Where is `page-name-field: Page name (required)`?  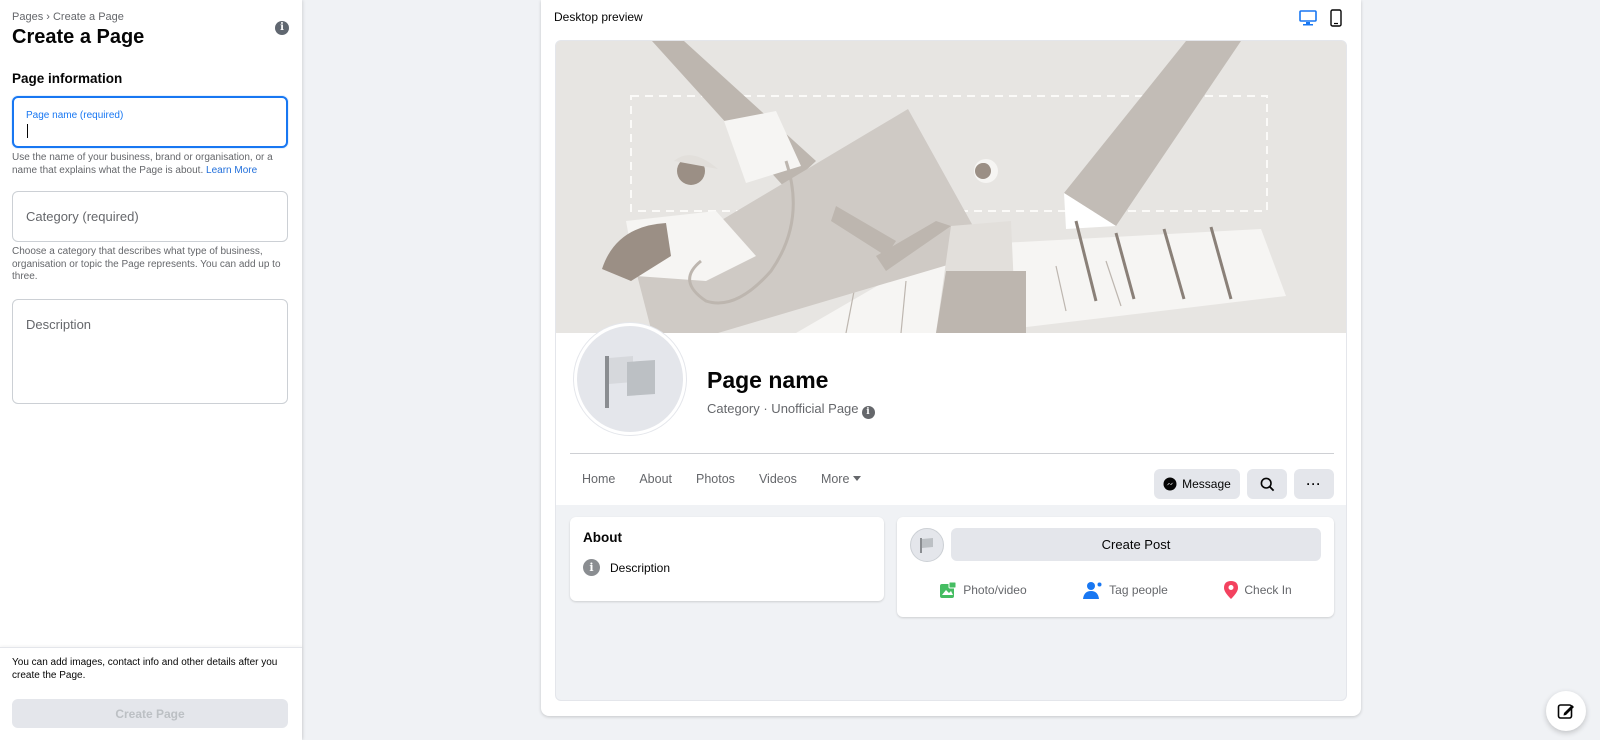 page-name-field: Page name (required) is located at coordinates (150, 122).